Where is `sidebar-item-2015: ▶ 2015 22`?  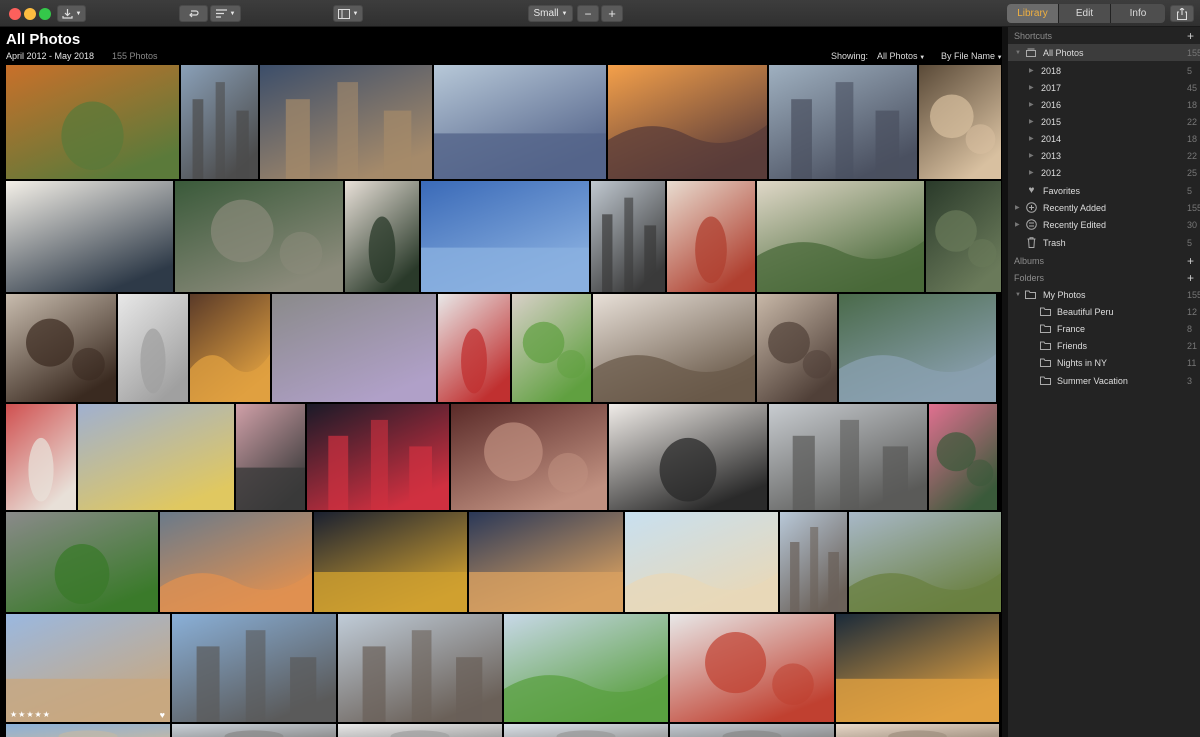 sidebar-item-2015: ▶ 2015 22 is located at coordinates (1104, 121).